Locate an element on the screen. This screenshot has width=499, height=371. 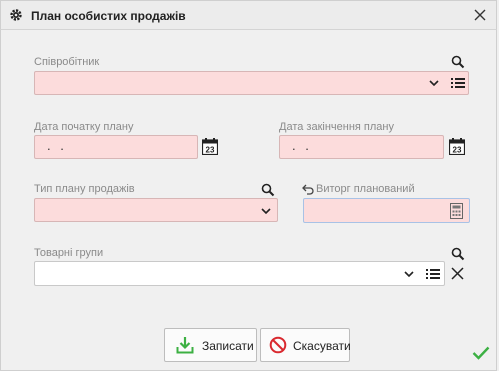
cancel-button-label: Скасувати is located at coordinates (322, 346).